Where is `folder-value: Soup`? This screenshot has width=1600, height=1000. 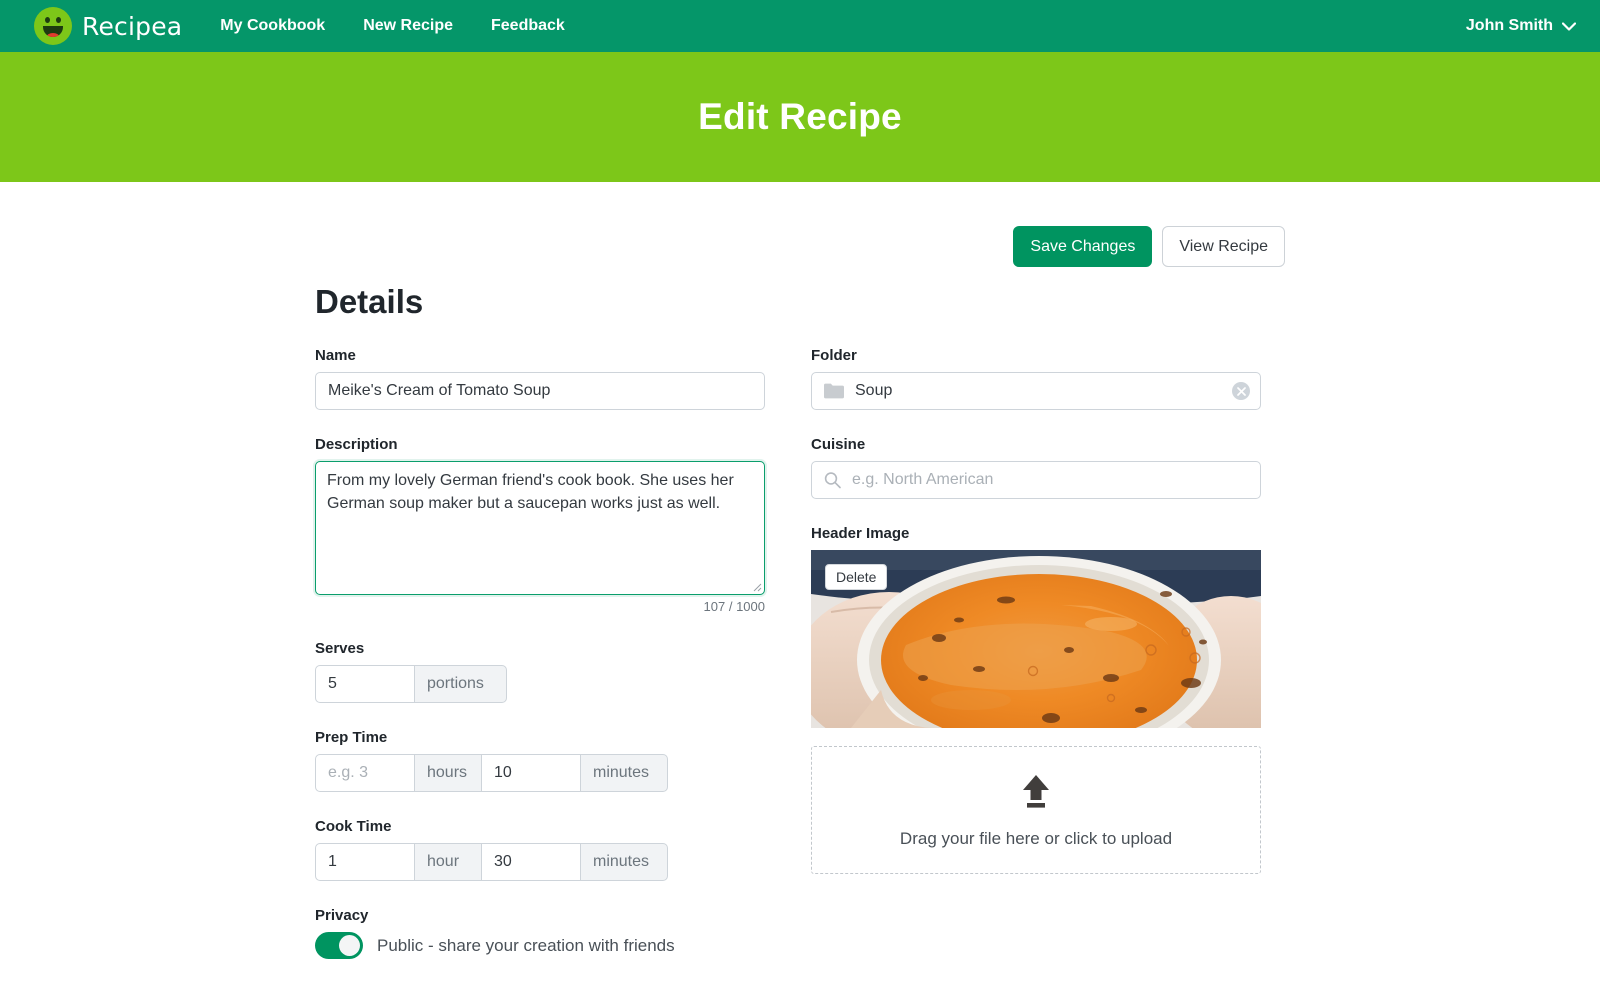 folder-value: Soup is located at coordinates (874, 391).